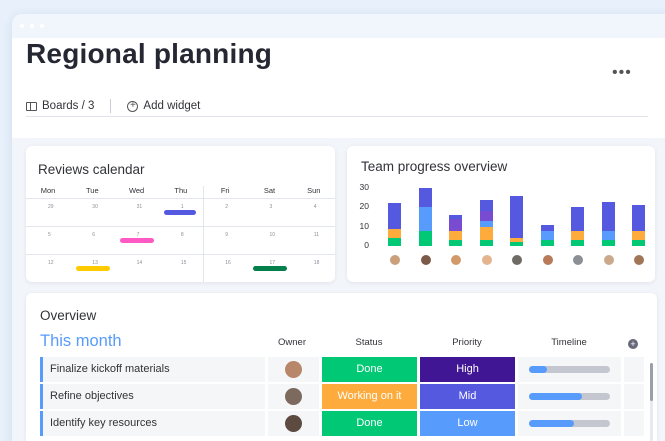 The image size is (665, 441). Describe the element at coordinates (41, 369) in the screenshot. I see `row-group-accent` at that location.